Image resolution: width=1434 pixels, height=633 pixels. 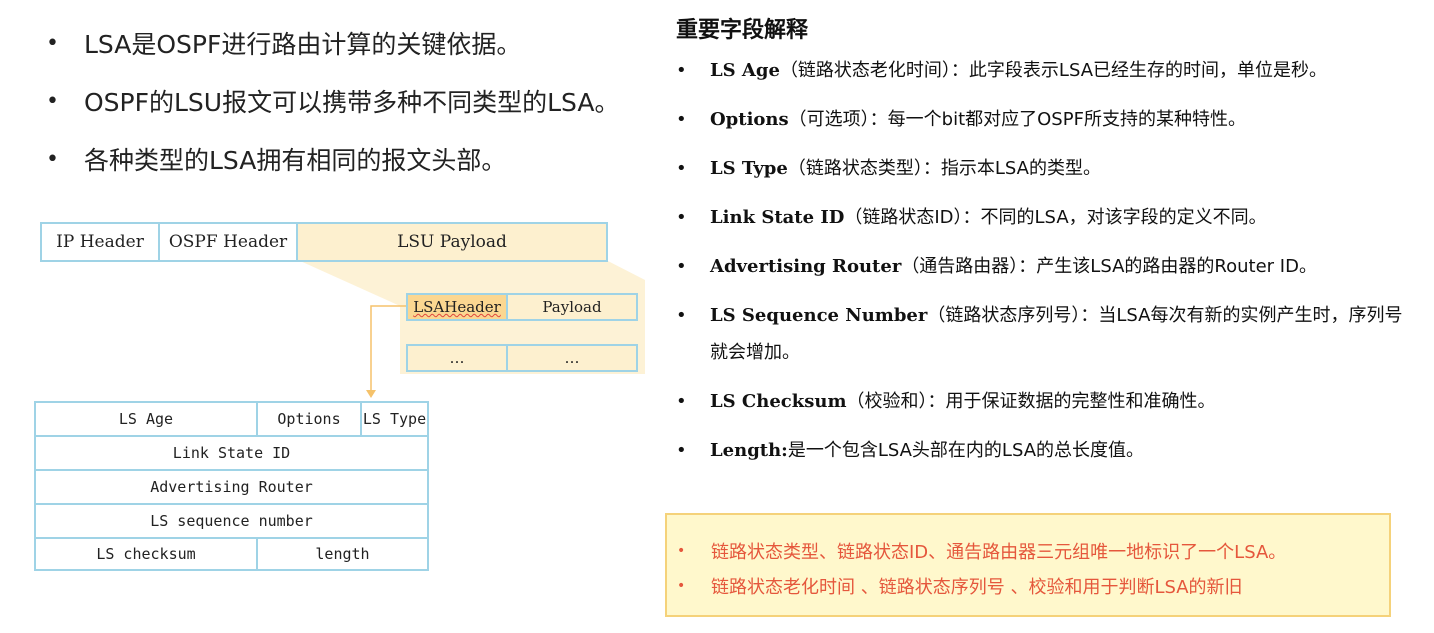 What do you see at coordinates (352, 102) in the screenshot?
I see `bullet-text: OSPF的LSU报文可以携带多种不同类型的LSA。` at bounding box center [352, 102].